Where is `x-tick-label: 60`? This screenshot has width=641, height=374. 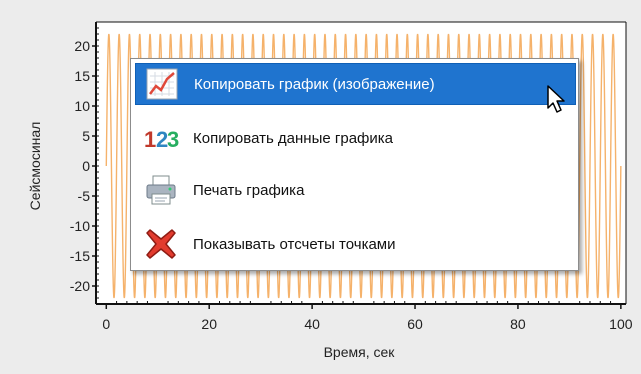
x-tick-label: 60 is located at coordinates (415, 324).